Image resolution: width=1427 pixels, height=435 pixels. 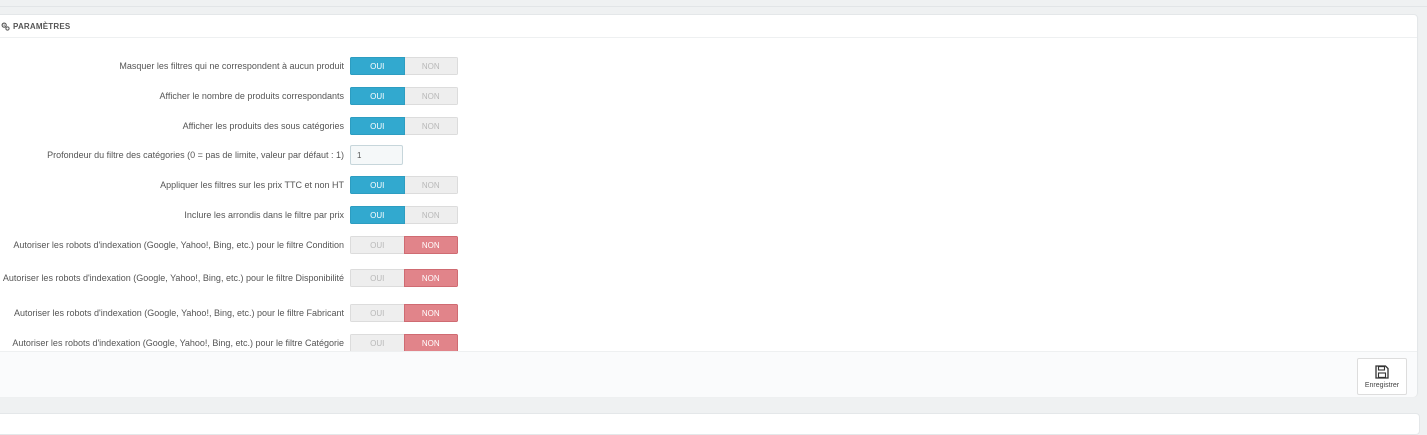 I want to click on save-button: Enregistrer, so click(x=1382, y=376).